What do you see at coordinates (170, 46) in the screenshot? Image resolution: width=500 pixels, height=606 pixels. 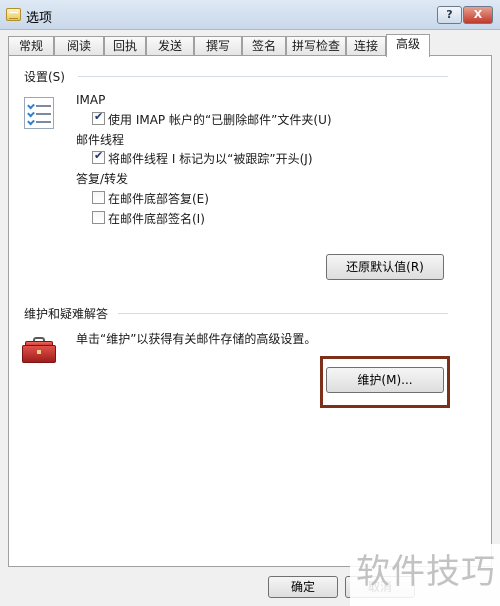 I see `tab-send: 发送` at bounding box center [170, 46].